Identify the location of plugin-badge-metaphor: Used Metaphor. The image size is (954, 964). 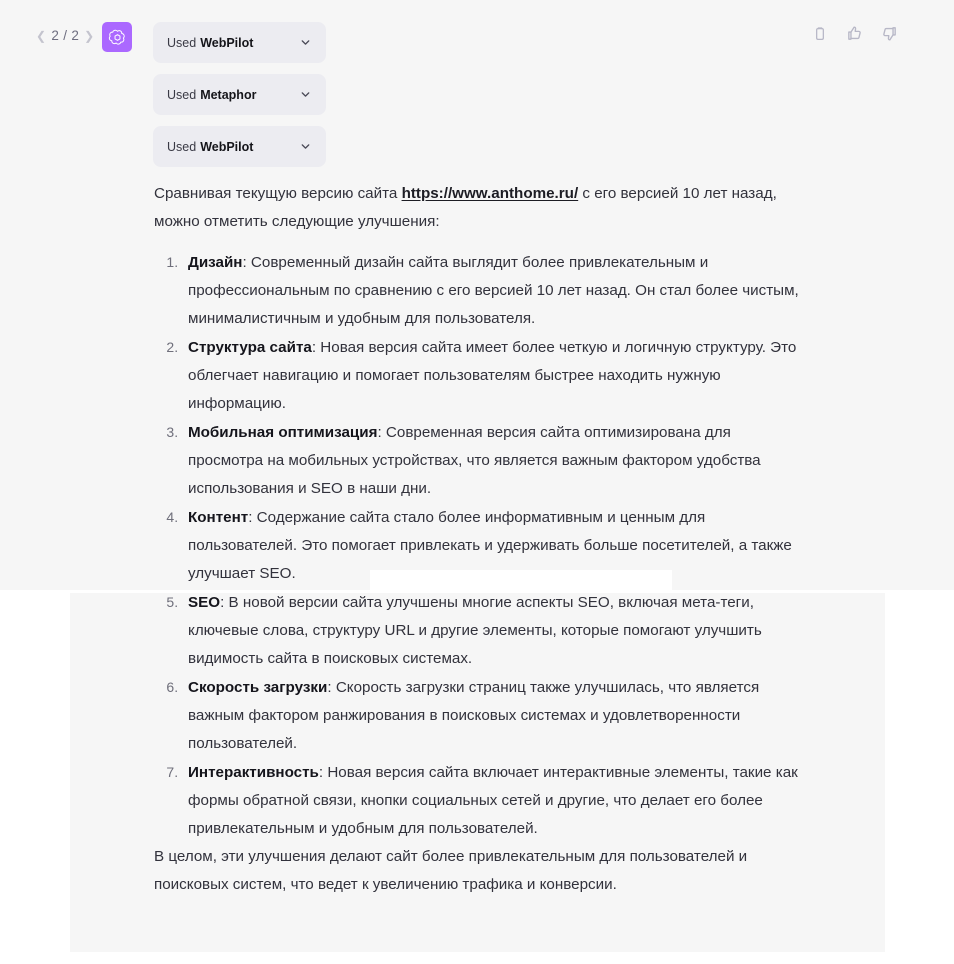
(239, 94).